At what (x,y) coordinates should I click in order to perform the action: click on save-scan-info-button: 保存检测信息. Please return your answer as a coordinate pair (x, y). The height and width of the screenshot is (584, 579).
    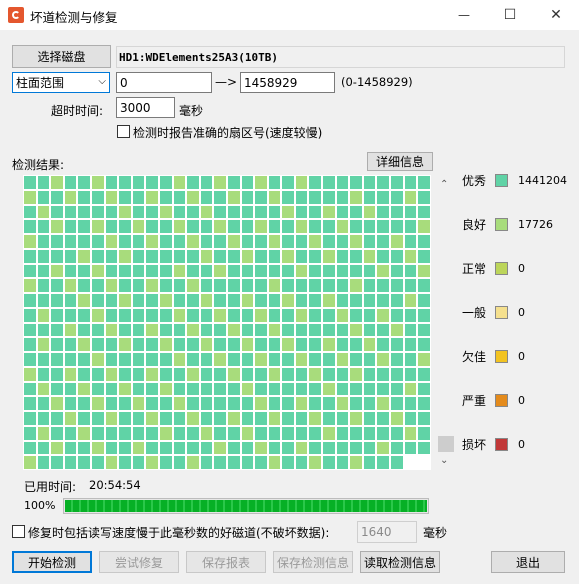
    Looking at the image, I should click on (313, 562).